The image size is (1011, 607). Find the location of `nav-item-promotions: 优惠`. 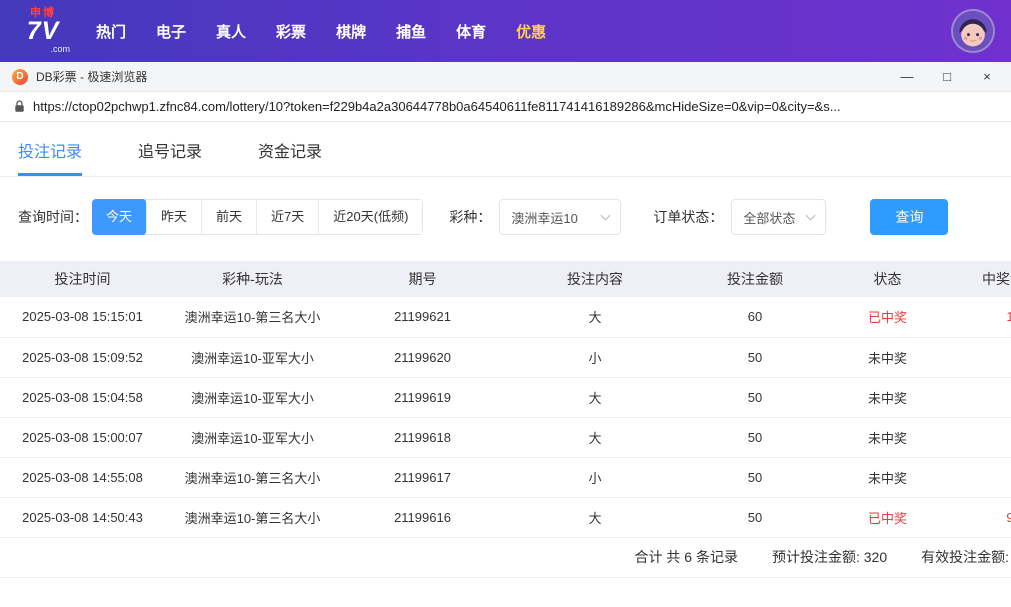

nav-item-promotions: 优惠 is located at coordinates (531, 31).